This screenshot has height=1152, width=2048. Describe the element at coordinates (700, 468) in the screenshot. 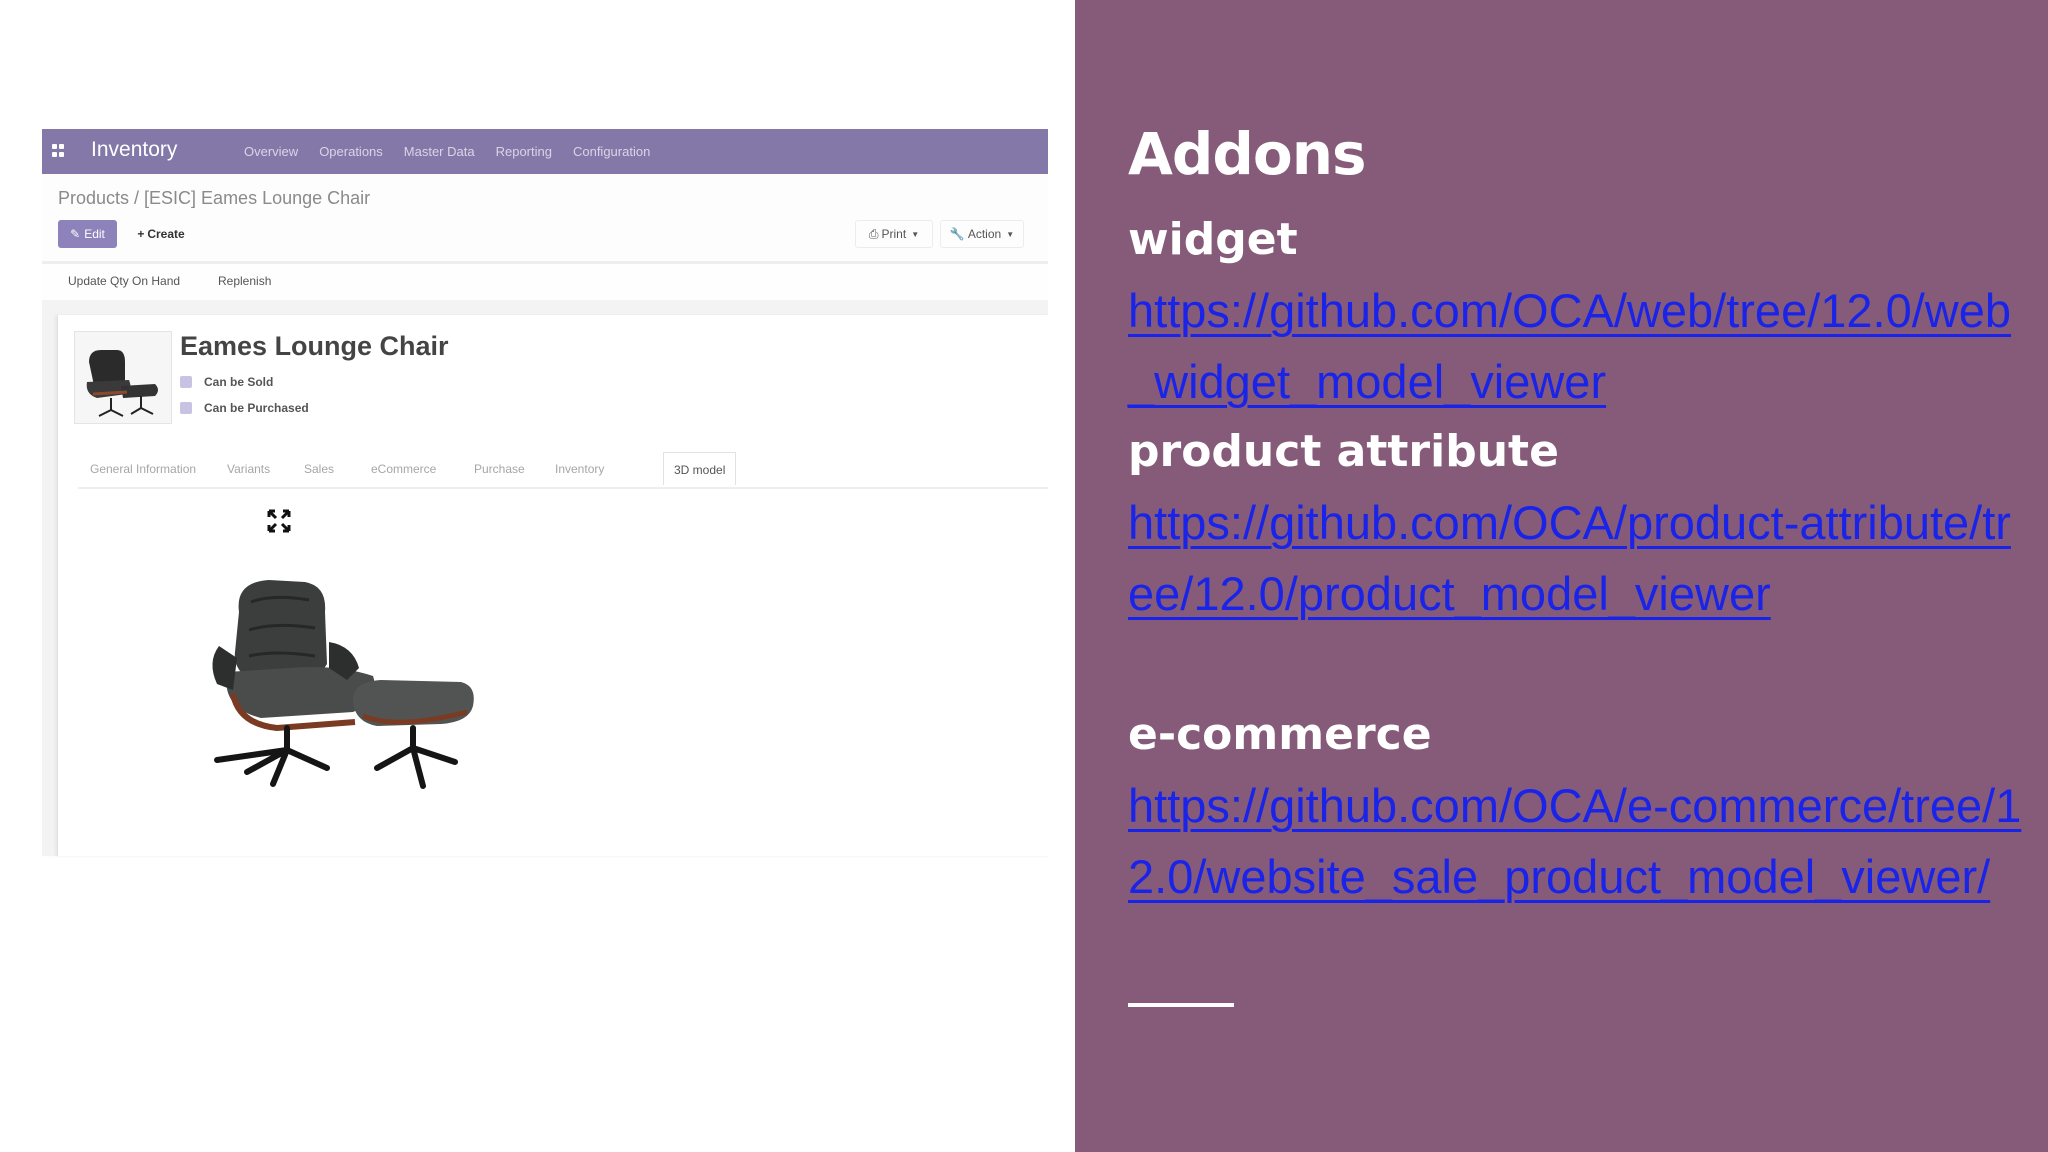

I see `tab-3d-model: 3D model` at that location.